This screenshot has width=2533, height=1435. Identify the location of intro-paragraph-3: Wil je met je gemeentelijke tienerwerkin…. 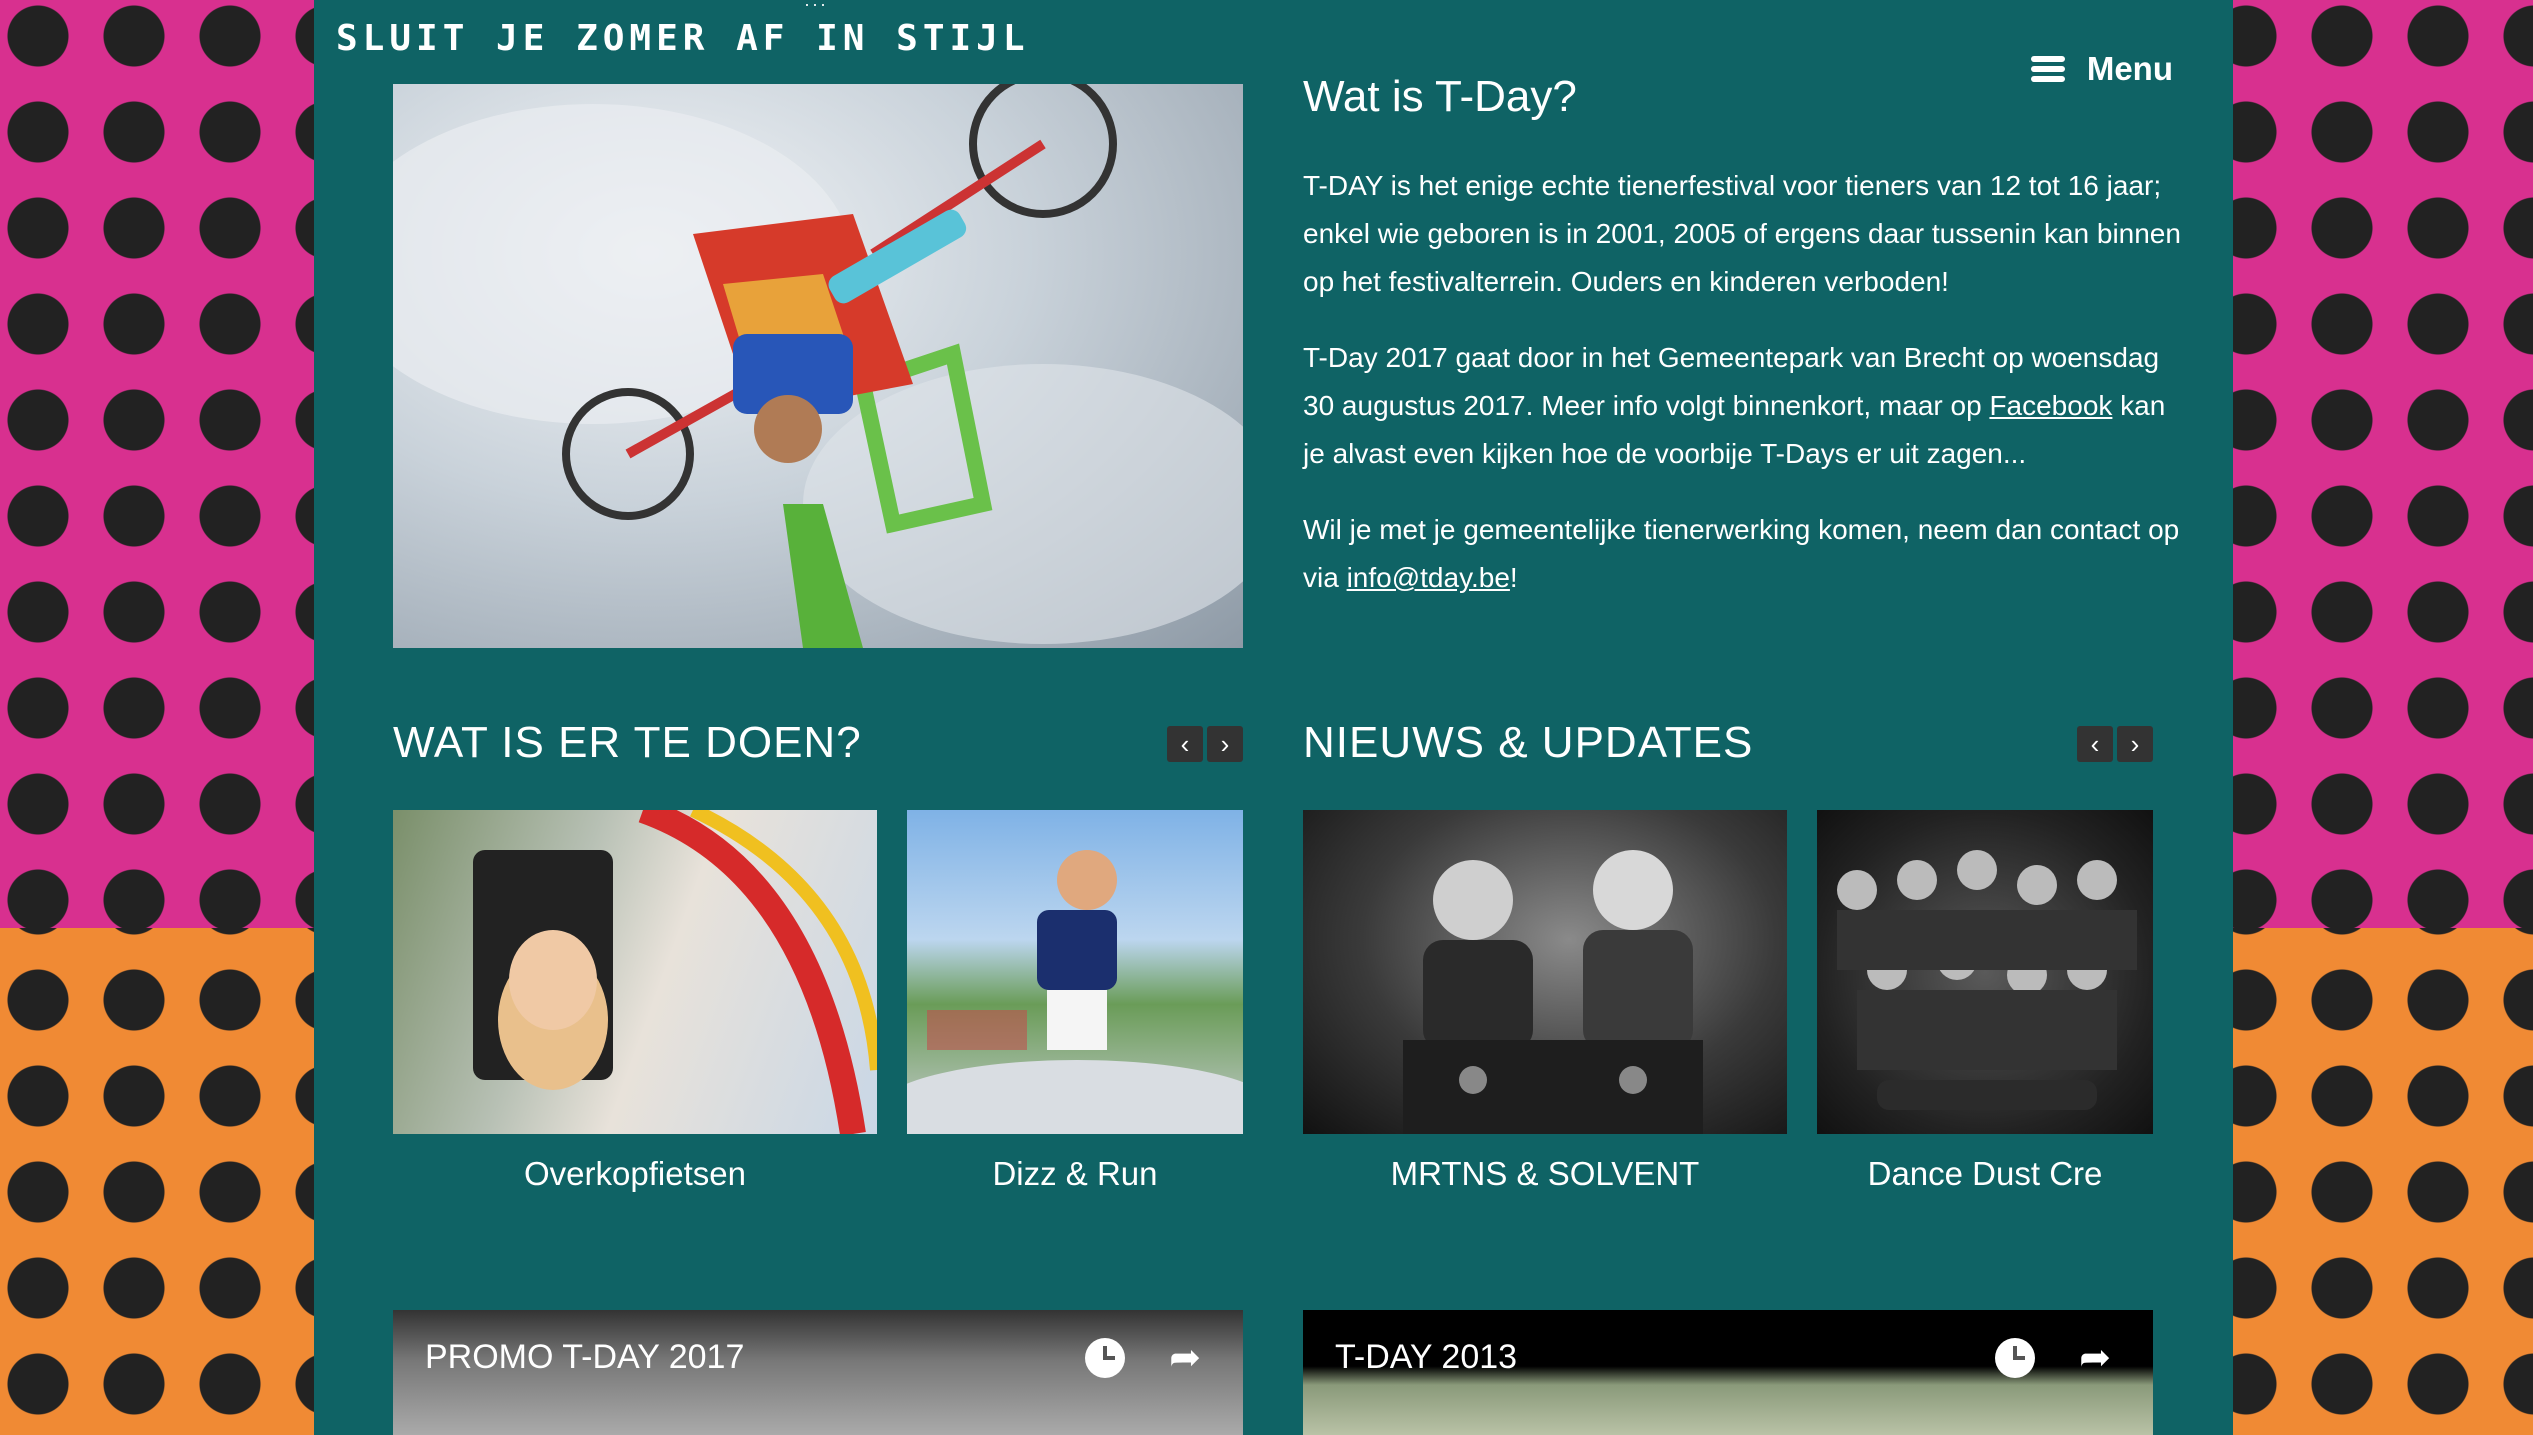
(1743, 554).